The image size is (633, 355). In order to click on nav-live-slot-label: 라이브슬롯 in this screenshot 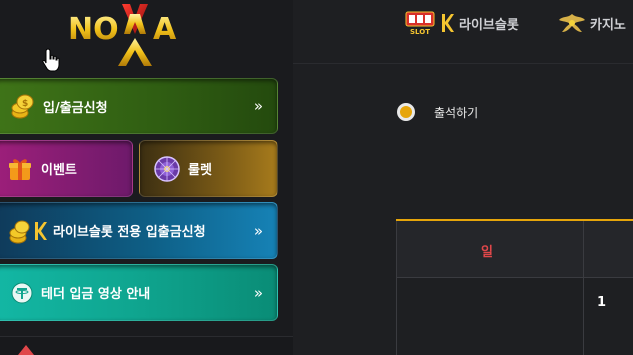, I will do `click(489, 25)`.